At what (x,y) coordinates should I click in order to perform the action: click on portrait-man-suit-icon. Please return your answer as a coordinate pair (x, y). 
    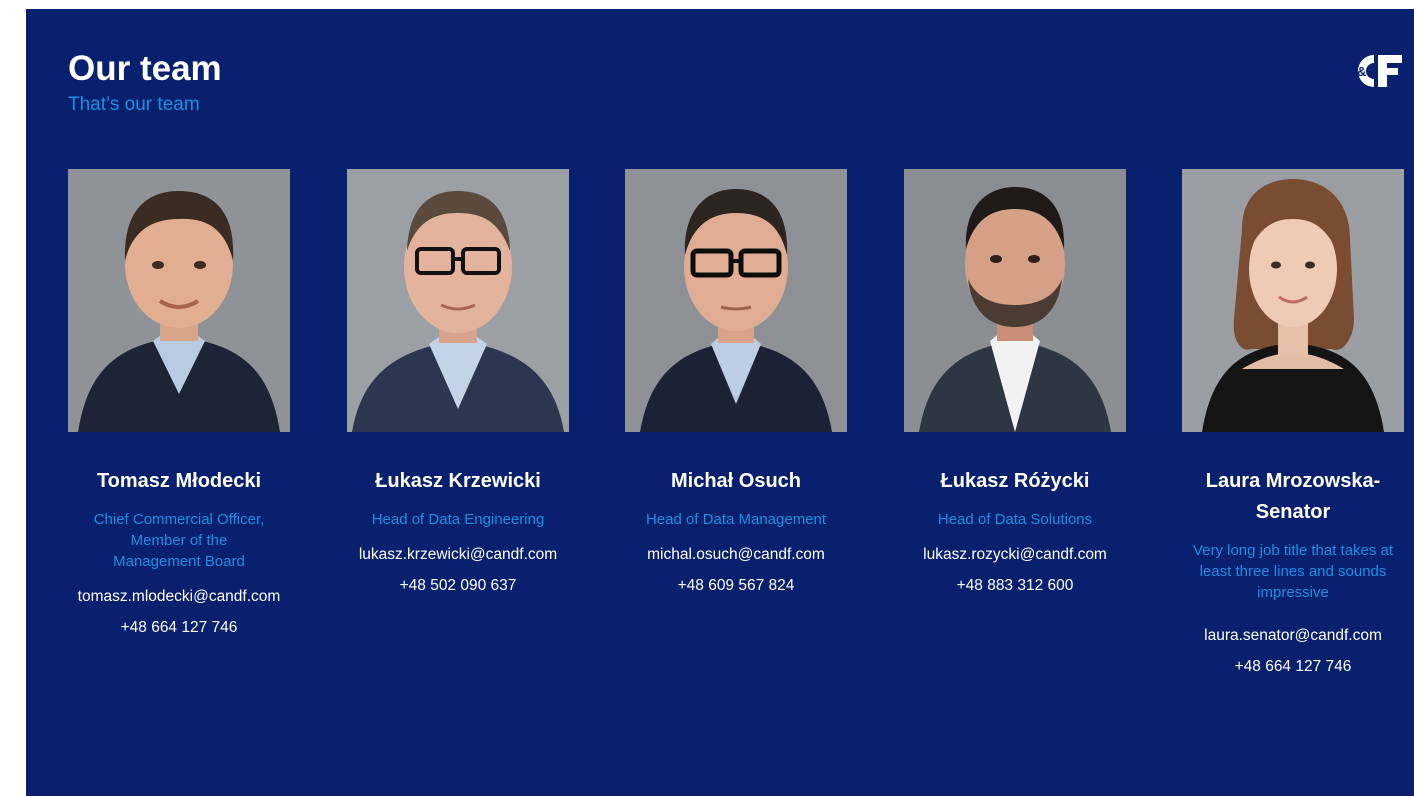
    Looking at the image, I should click on (179, 300).